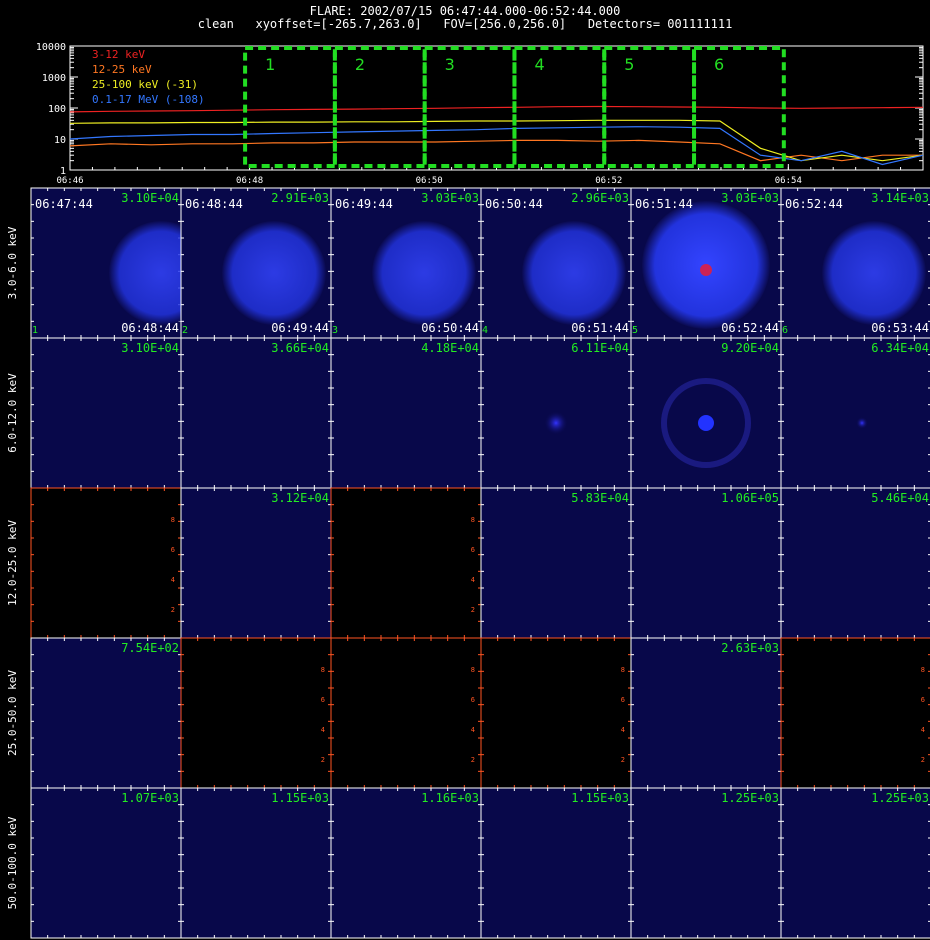 The height and width of the screenshot is (940, 930). I want to click on legend-entry-4: 0.1-17 MeV (-108), so click(148, 99).